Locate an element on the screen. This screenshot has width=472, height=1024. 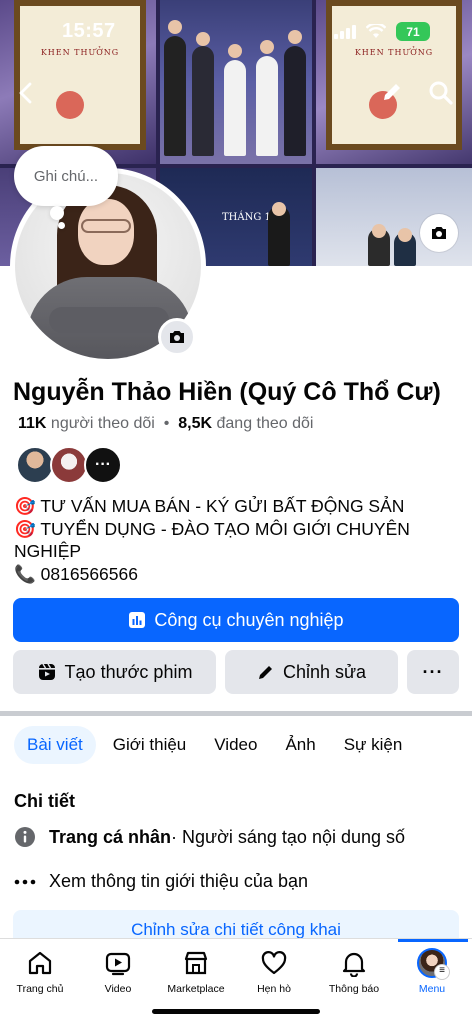
menu-avatar-icon is located at coordinates (433, 964).